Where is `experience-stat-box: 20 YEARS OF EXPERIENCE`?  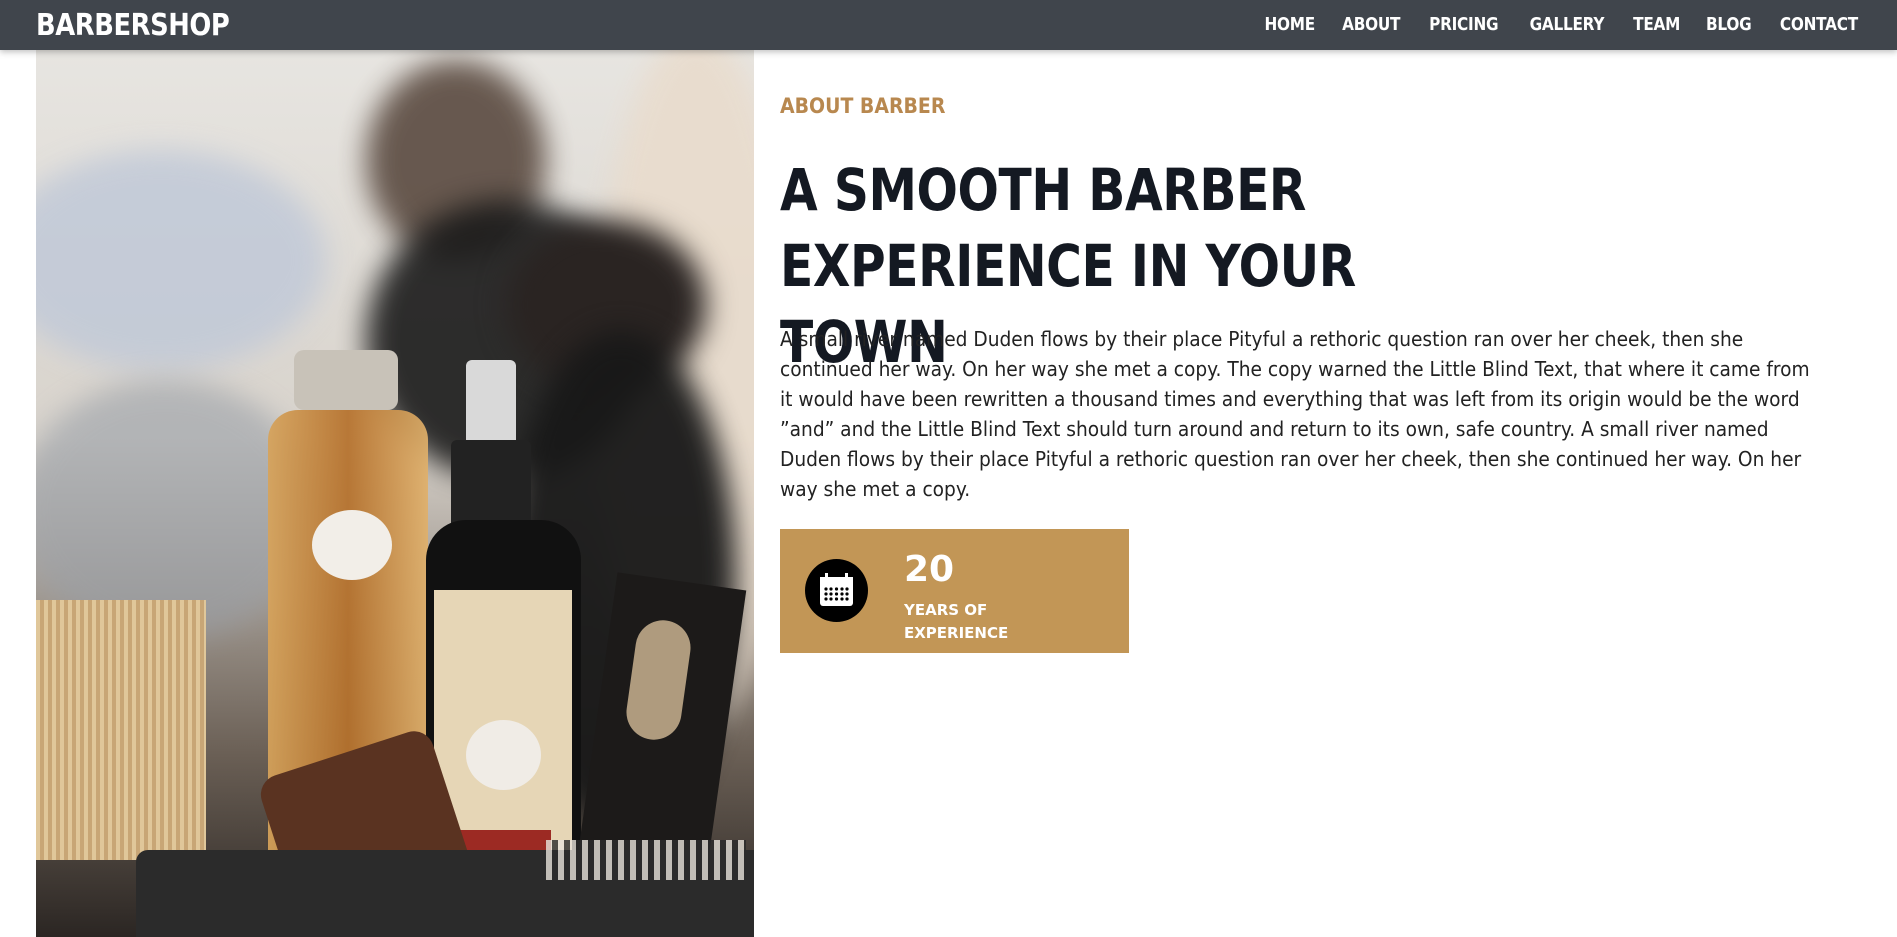
experience-stat-box: 20 YEARS OF EXPERIENCE is located at coordinates (954, 591).